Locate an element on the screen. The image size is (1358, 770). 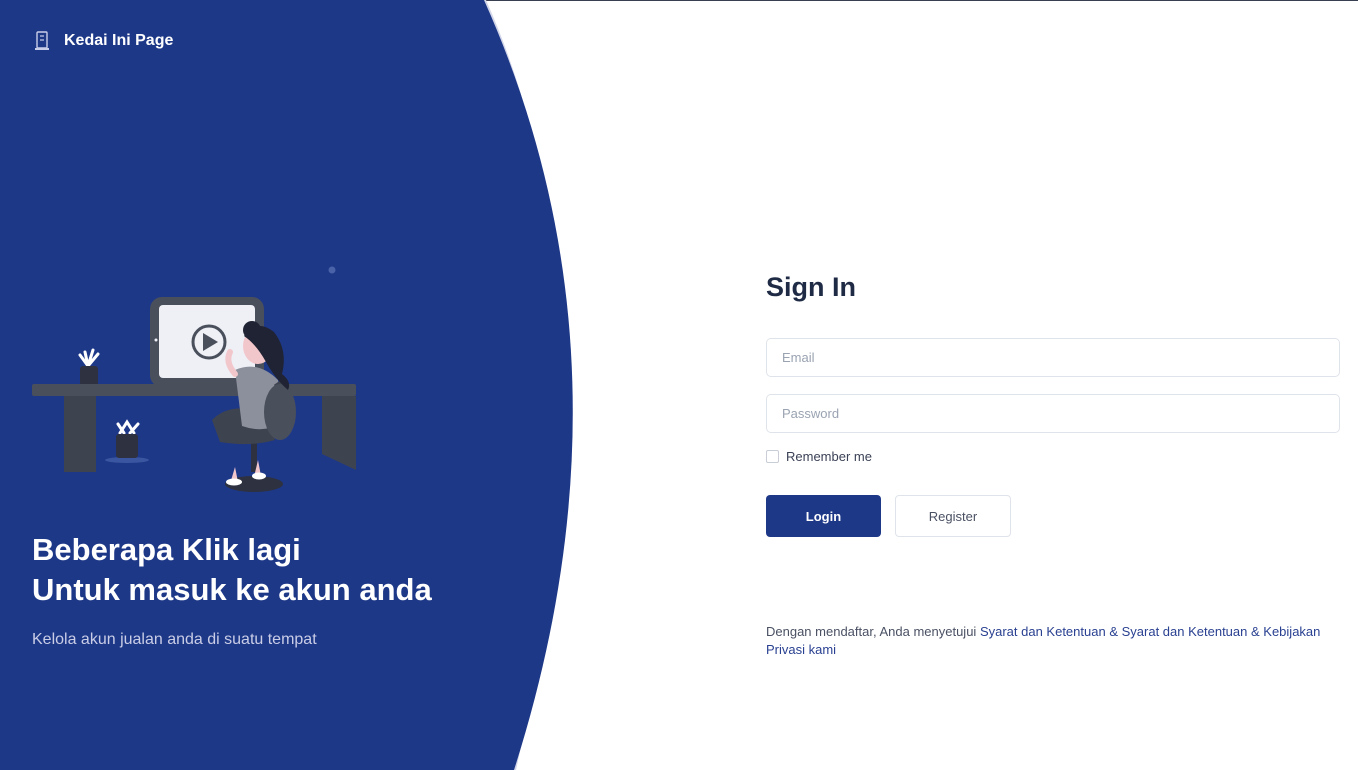
hero-heading-line-1: Beberapa Klik lagi is located at coordinates (166, 549).